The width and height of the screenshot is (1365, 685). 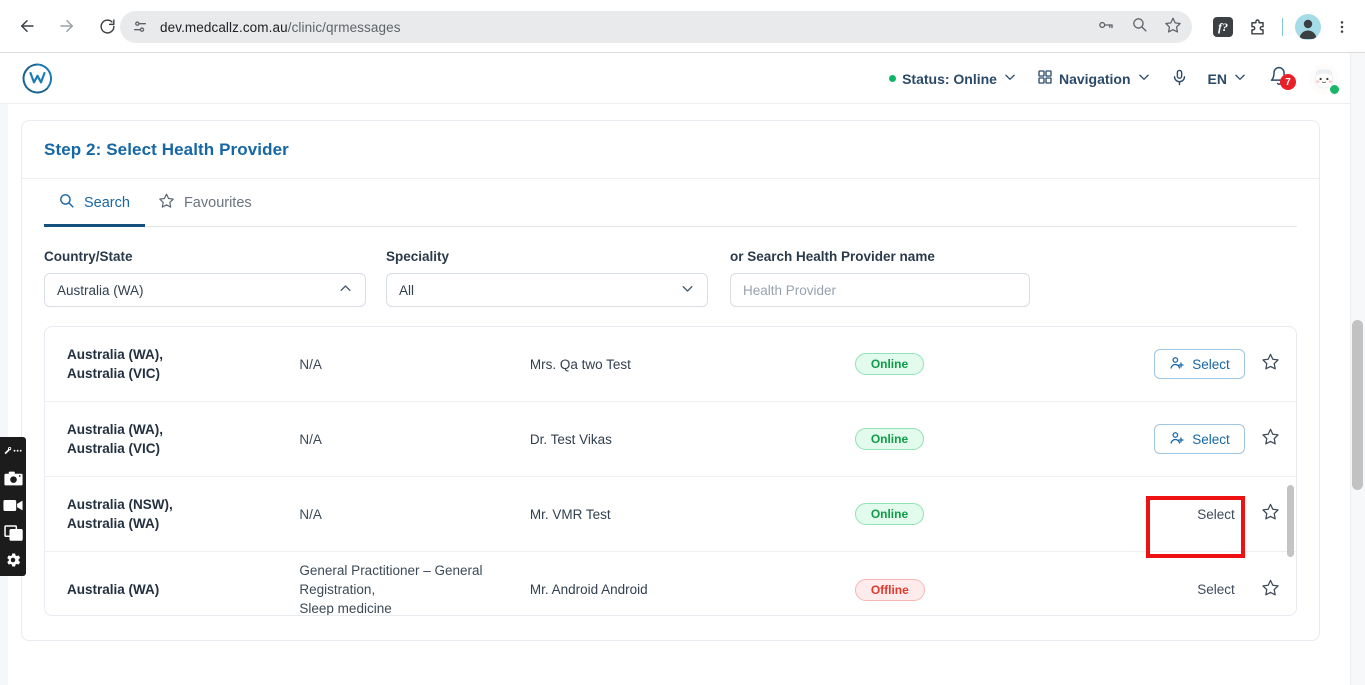 I want to click on navigation-menu: Navigation, so click(x=1094, y=78).